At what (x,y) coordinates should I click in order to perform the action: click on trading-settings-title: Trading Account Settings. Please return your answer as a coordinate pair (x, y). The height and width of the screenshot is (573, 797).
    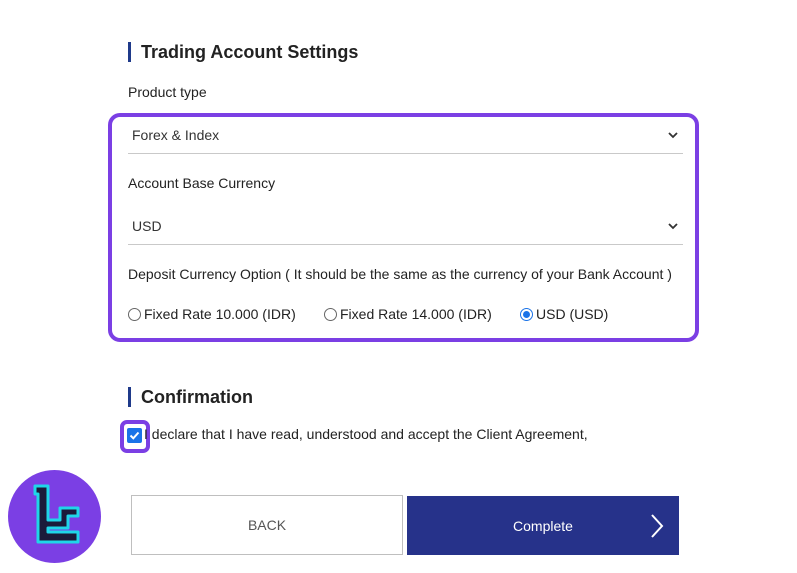
    Looking at the image, I should click on (243, 52).